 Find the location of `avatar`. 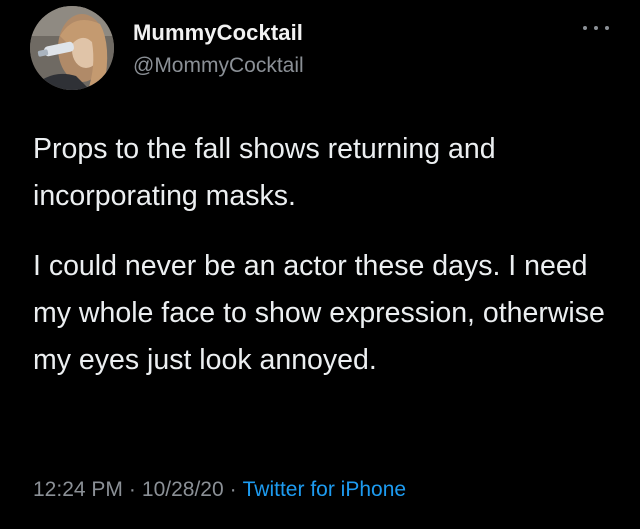

avatar is located at coordinates (72, 48).